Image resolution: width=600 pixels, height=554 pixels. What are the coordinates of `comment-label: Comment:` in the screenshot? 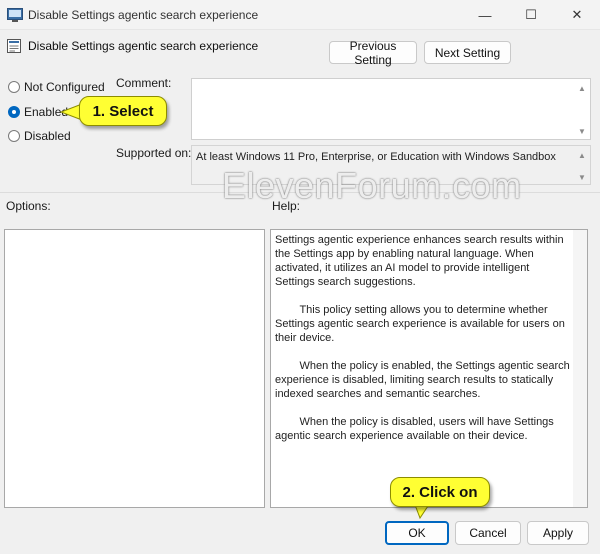 It's located at (144, 83).